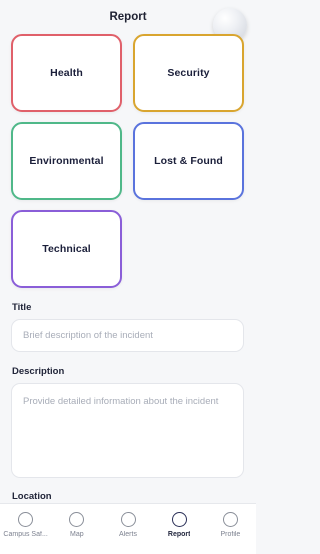  I want to click on title-label: Title, so click(22, 307).